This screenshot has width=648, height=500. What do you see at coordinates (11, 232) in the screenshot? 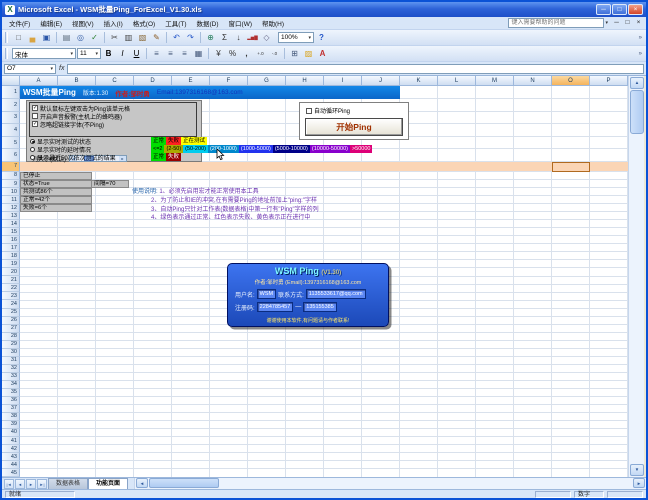
I see `row-header-15: 15` at bounding box center [11, 232].